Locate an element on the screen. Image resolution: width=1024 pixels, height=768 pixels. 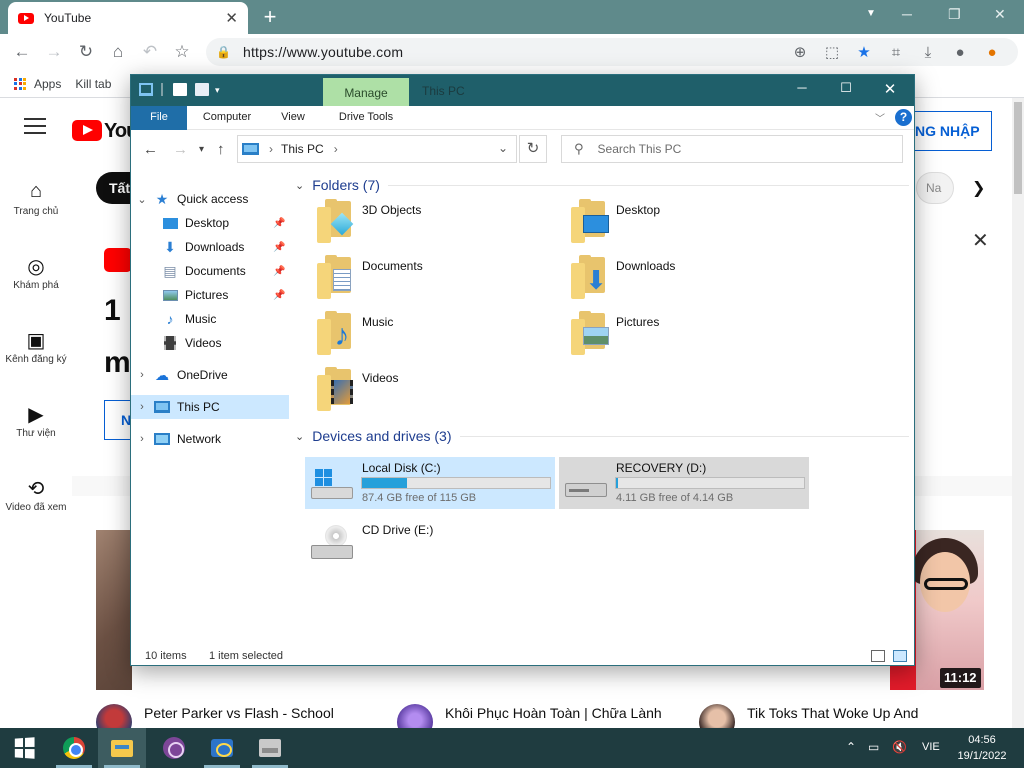
download-icon: ⤓ is located at coordinates (928, 52).